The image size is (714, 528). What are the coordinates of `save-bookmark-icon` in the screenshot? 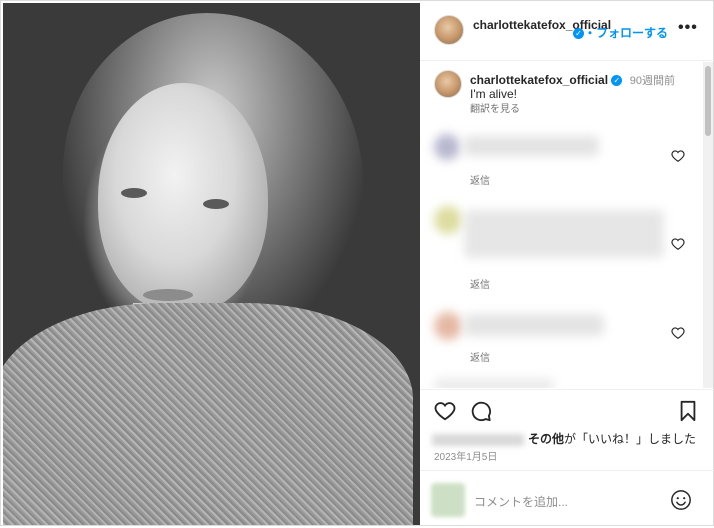 It's located at (688, 411).